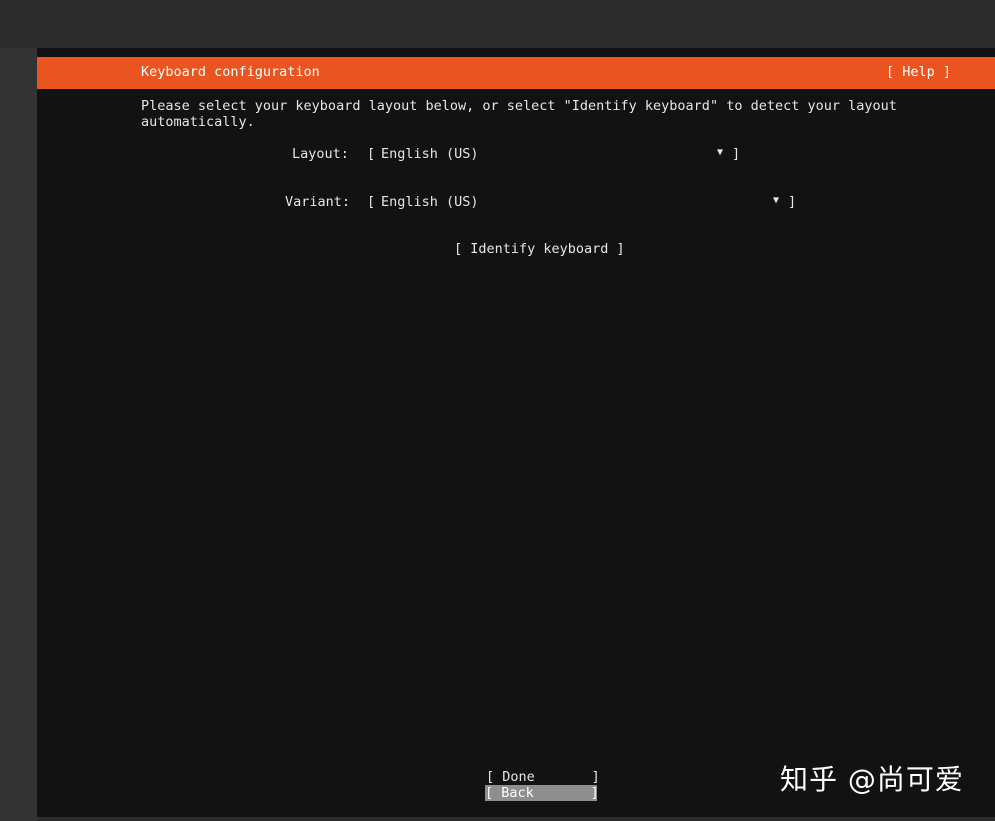  Describe the element at coordinates (872, 779) in the screenshot. I see `watermark-text: 知乎 @尚可爱` at that location.